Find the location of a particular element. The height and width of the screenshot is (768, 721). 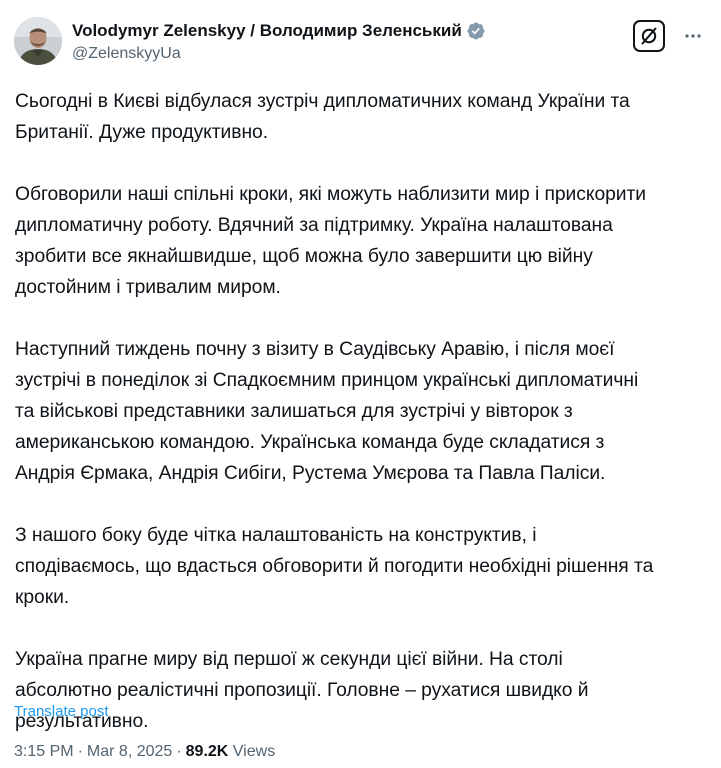

post-date: Mar 8, 2025 is located at coordinates (129, 751).